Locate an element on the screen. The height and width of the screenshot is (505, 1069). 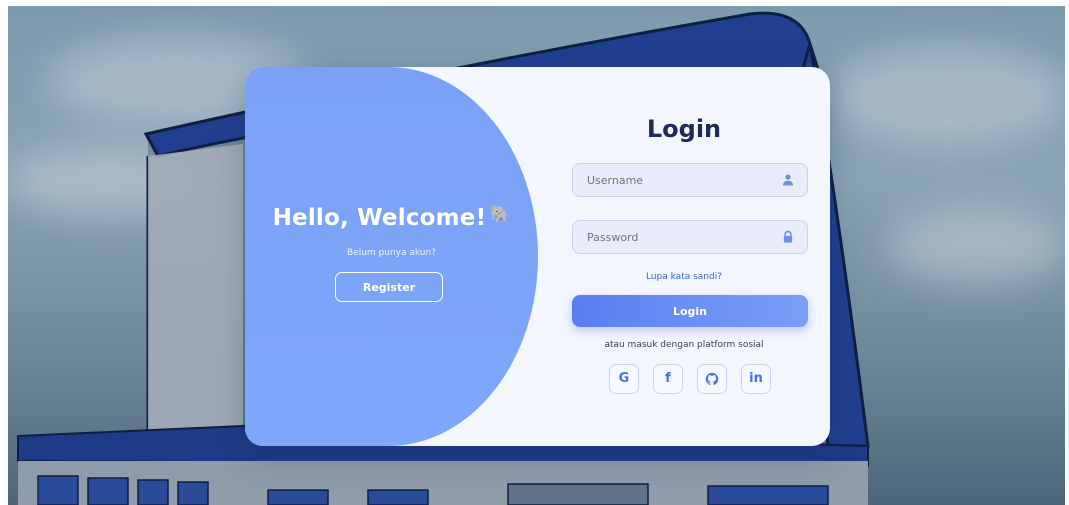
google-icon: G is located at coordinates (624, 378).